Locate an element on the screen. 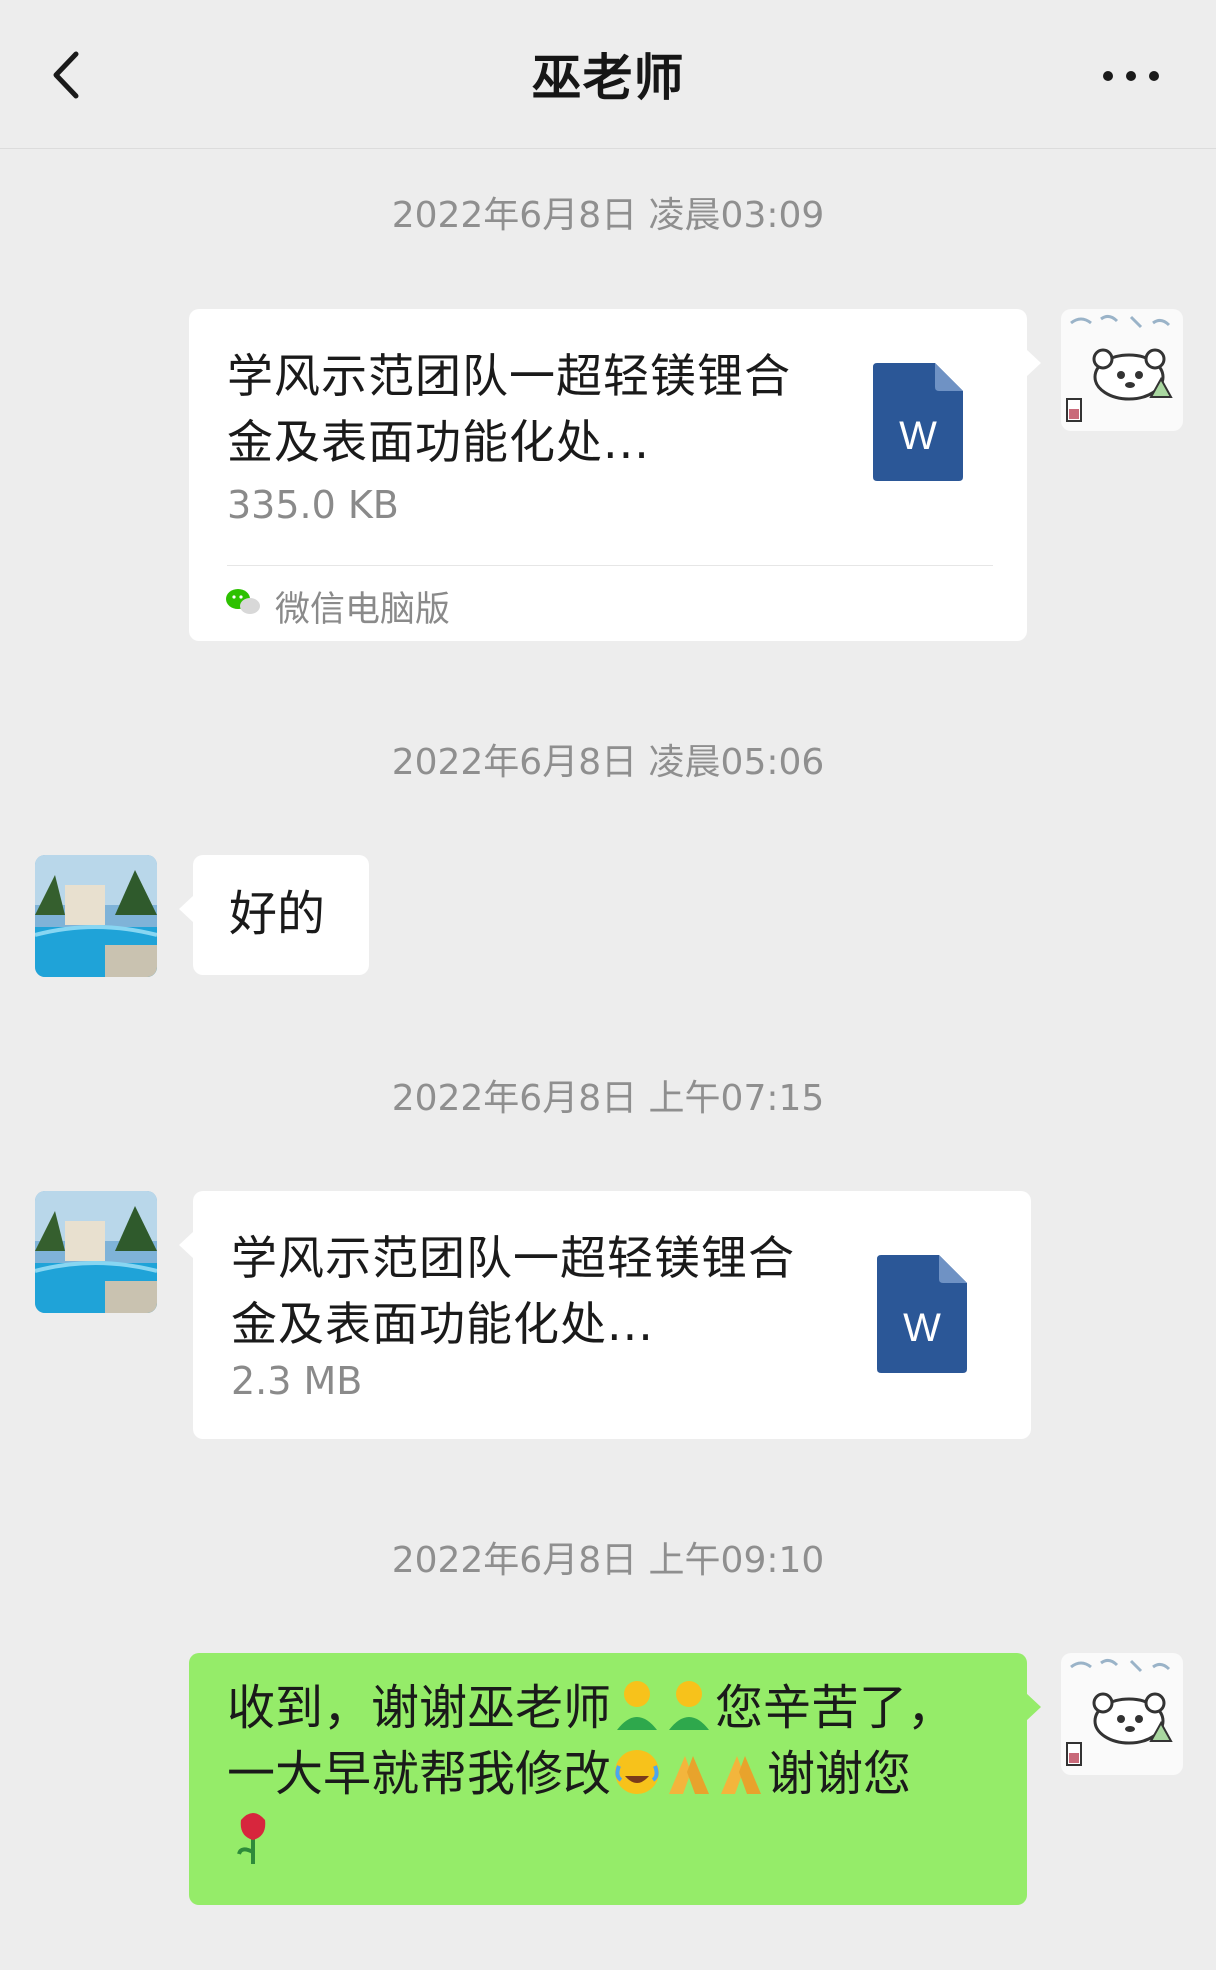  wechat-icon is located at coordinates (243, 601).